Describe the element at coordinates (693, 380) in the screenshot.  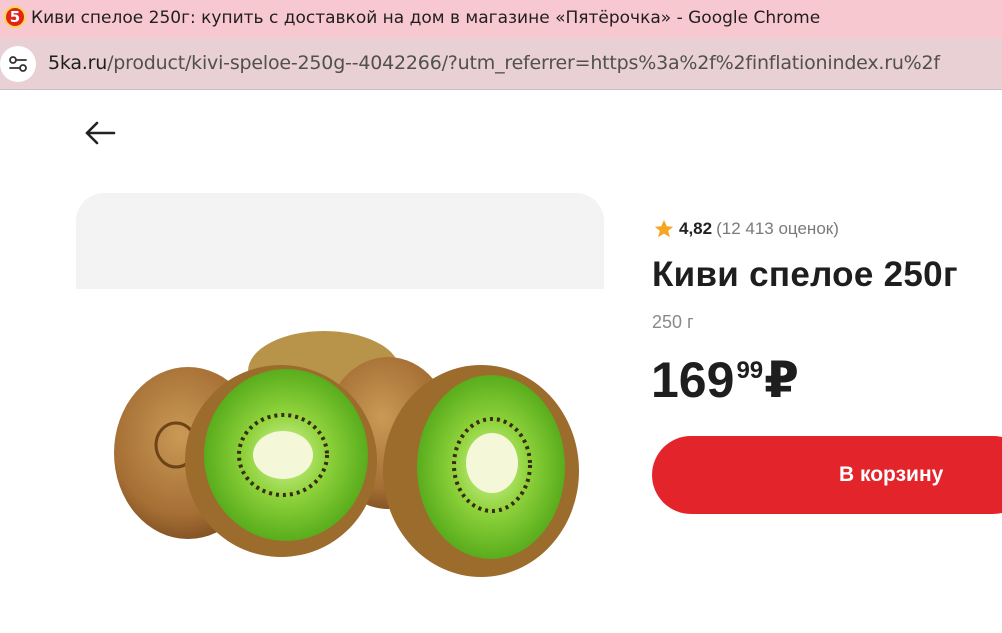
I see `price-rubles: 169` at that location.